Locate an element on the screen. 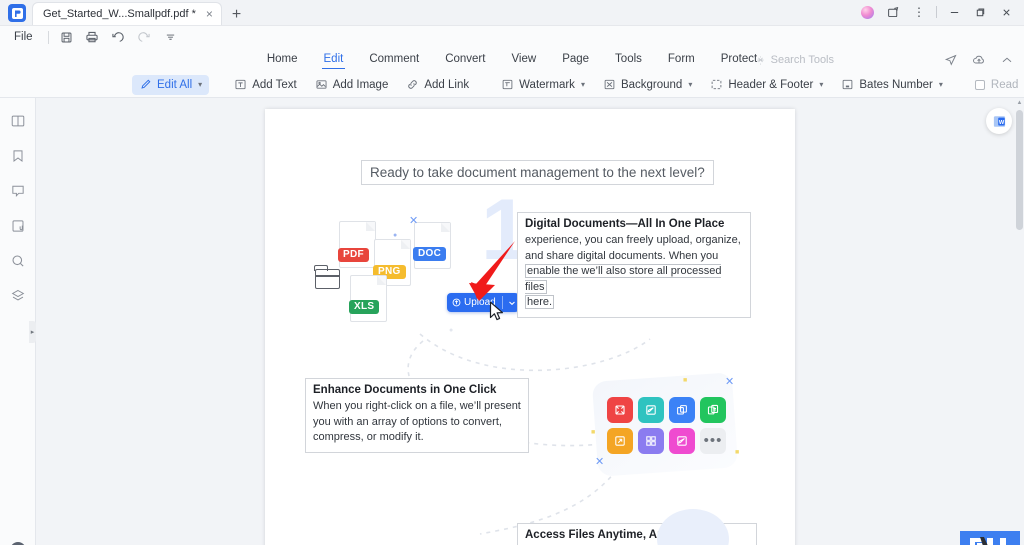  file-tag-pdf: PDF is located at coordinates (353, 255).